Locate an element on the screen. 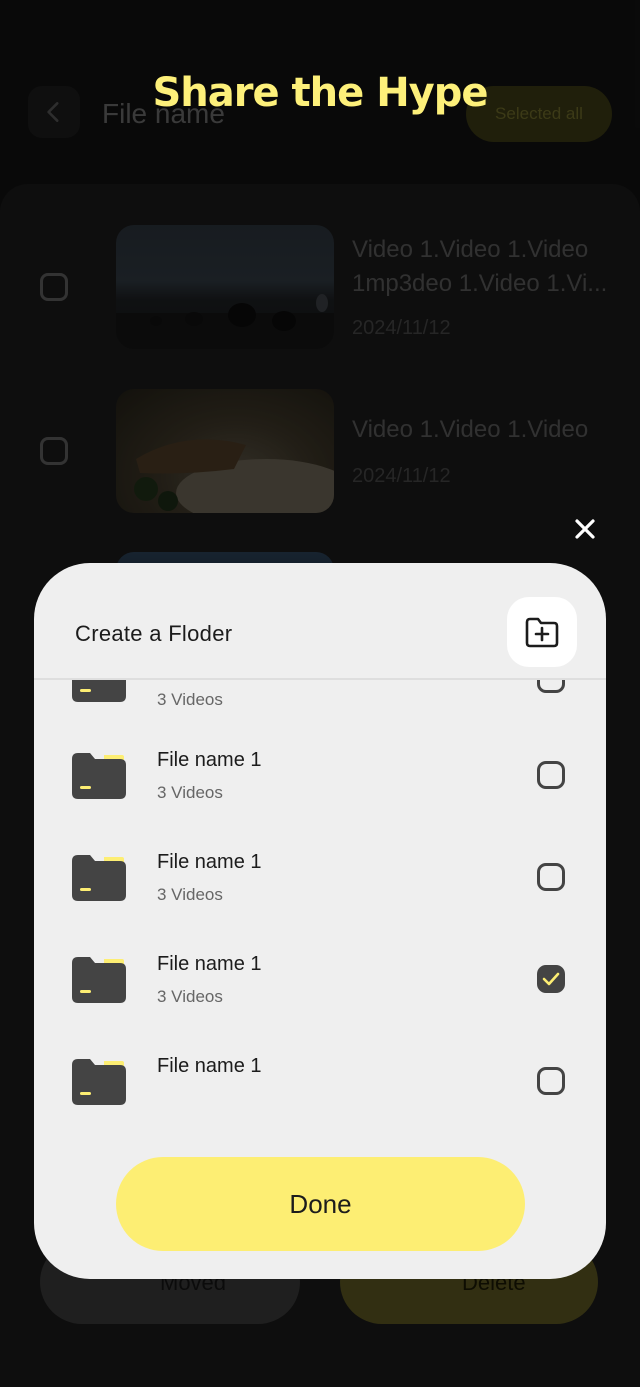 This screenshot has width=640, height=1387. new-folder-button is located at coordinates (542, 632).